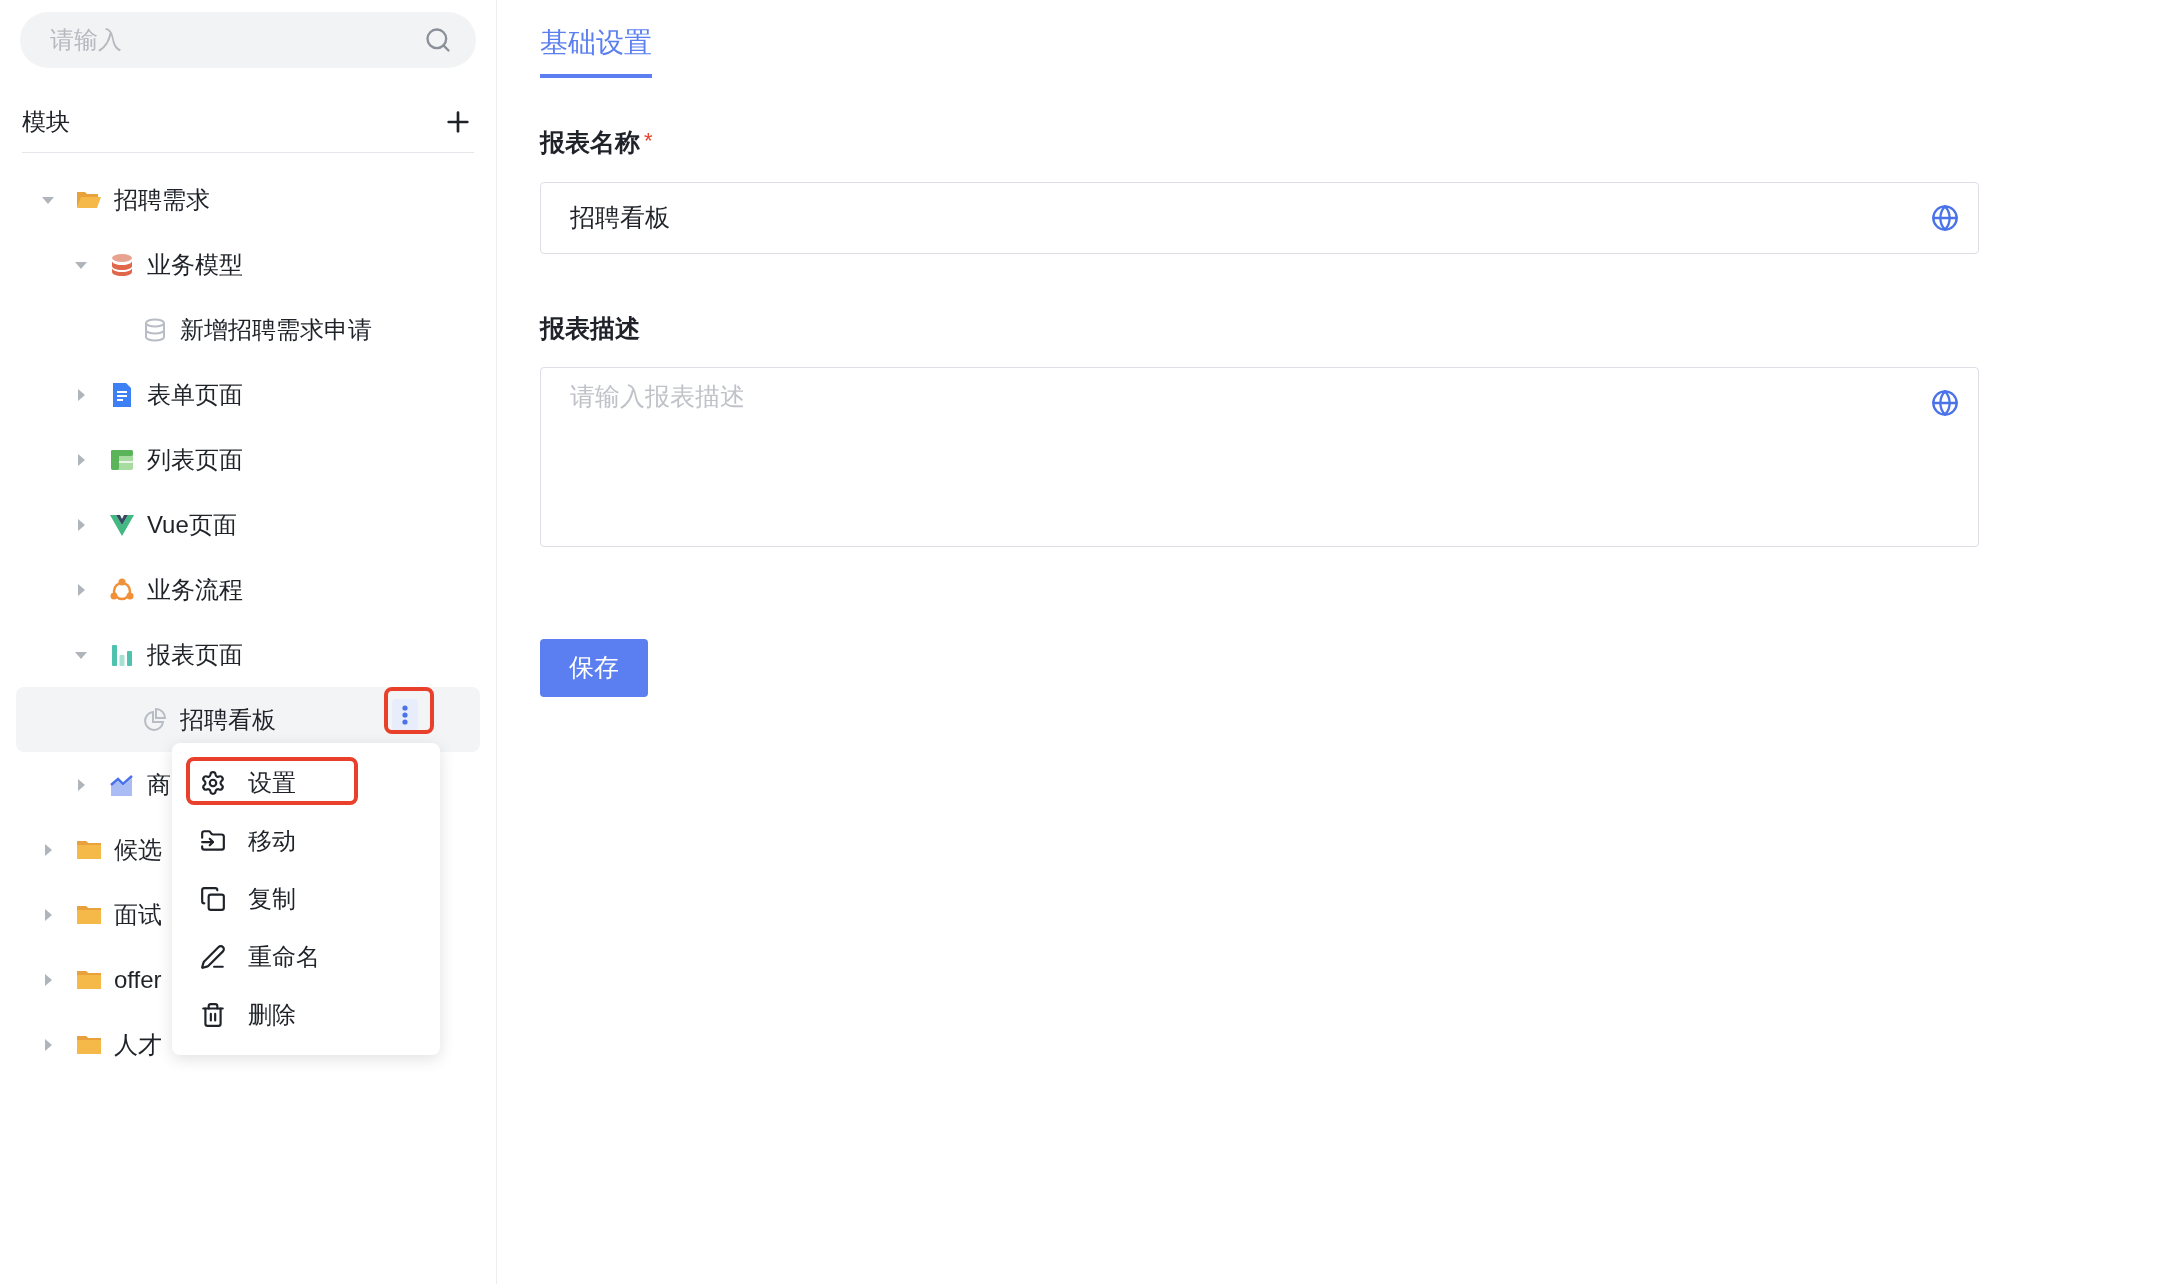  I want to click on tree-item: 商, so click(93, 784).